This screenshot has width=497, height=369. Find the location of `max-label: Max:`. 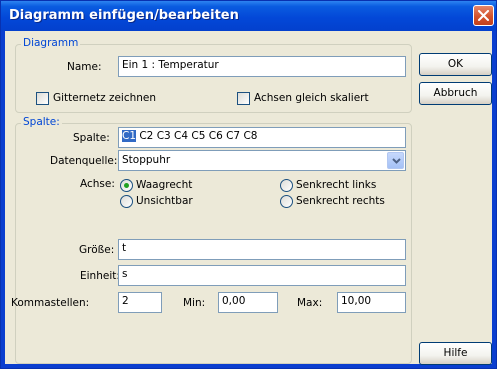

max-label: Max: is located at coordinates (310, 303).